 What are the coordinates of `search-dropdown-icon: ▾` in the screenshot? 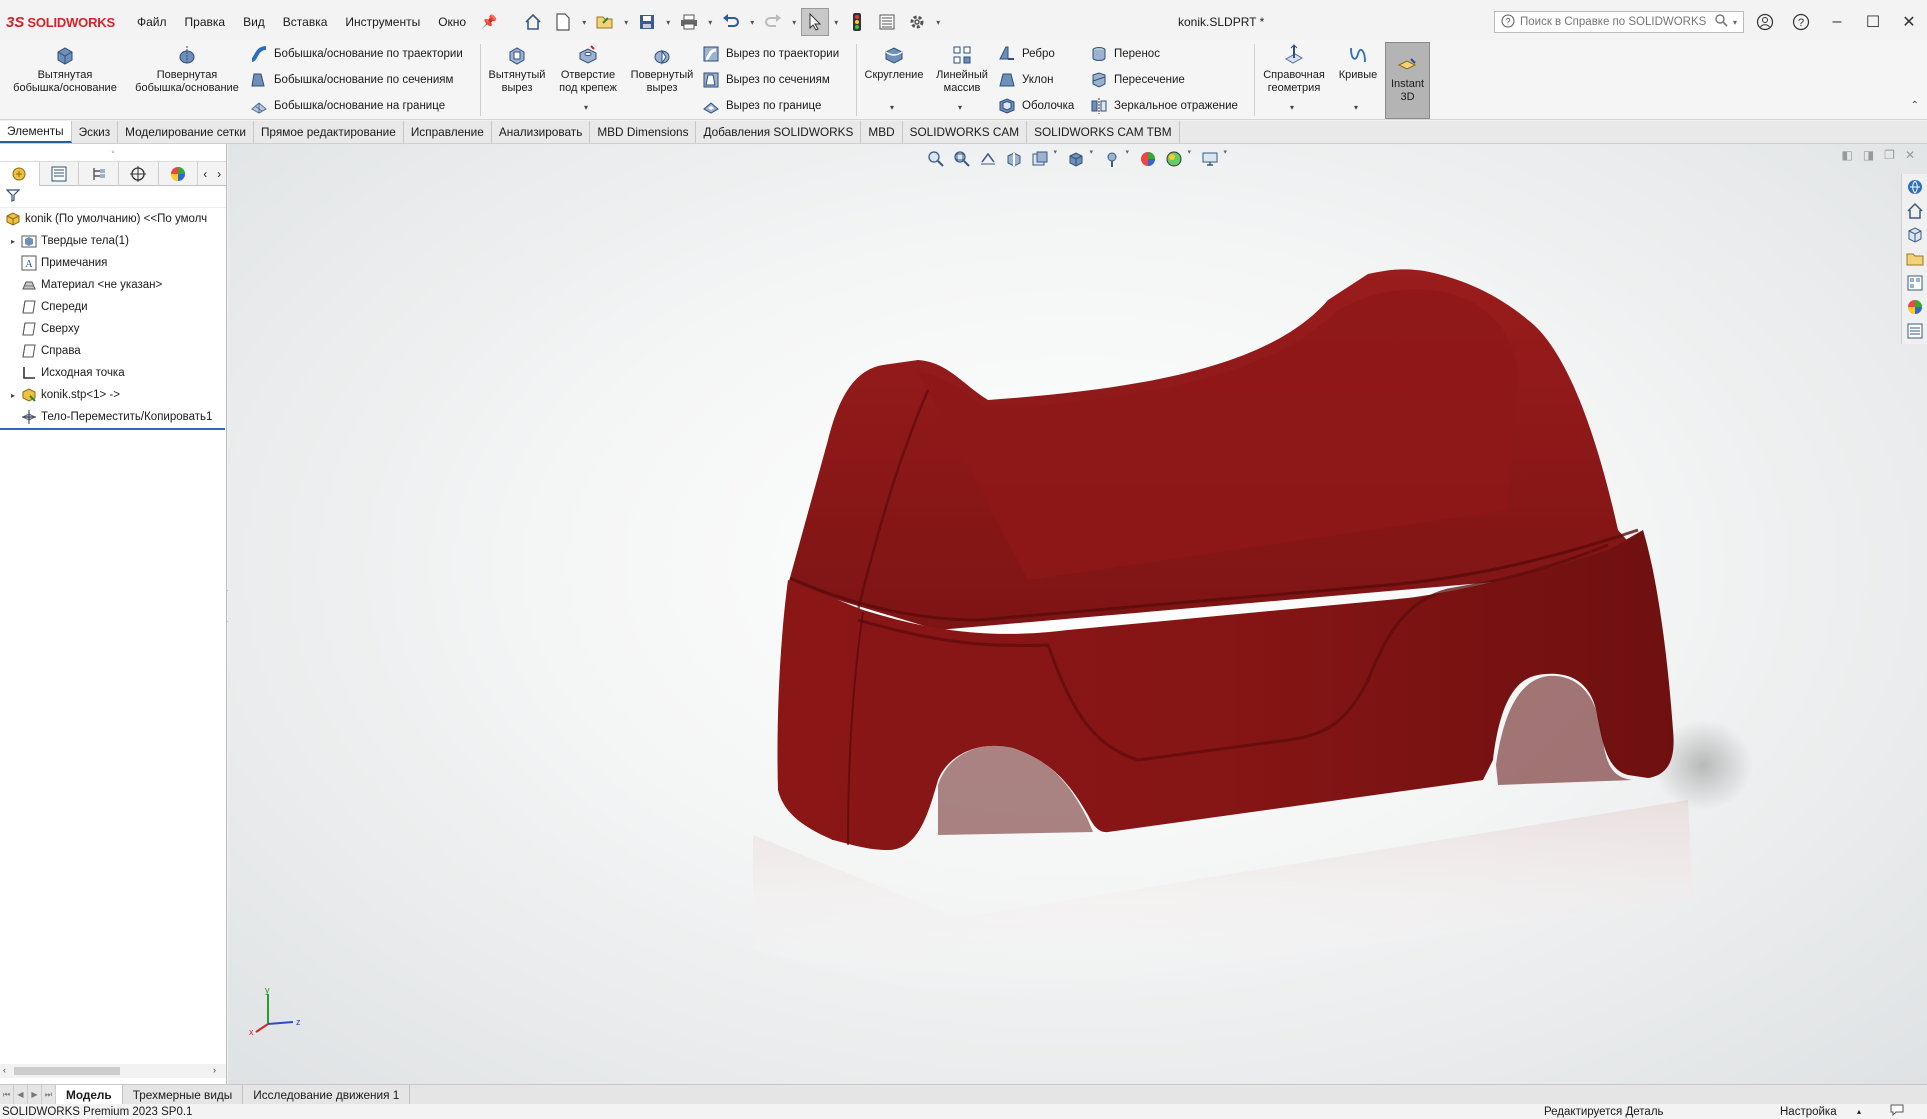 It's located at (1735, 22).